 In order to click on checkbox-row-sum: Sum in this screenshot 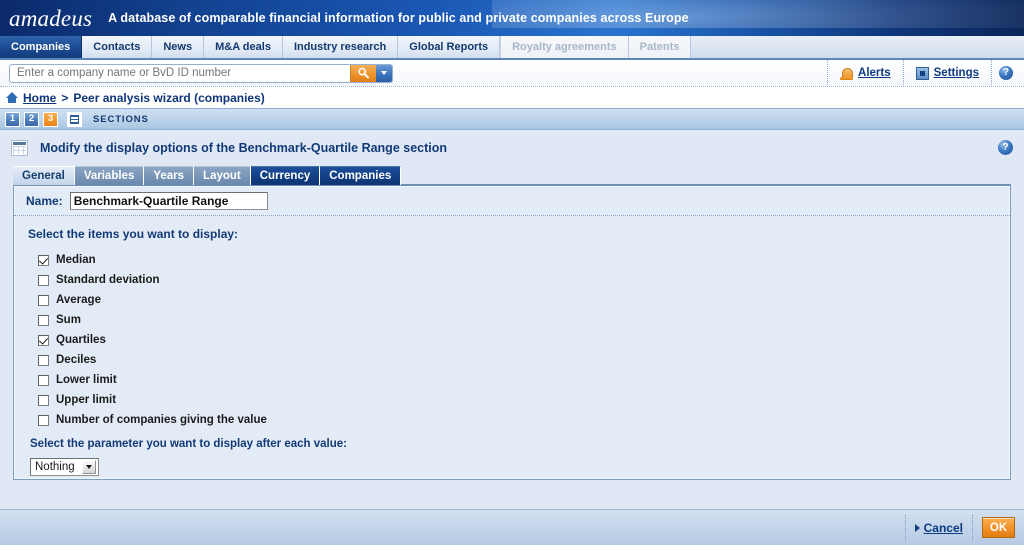, I will do `click(519, 320)`.